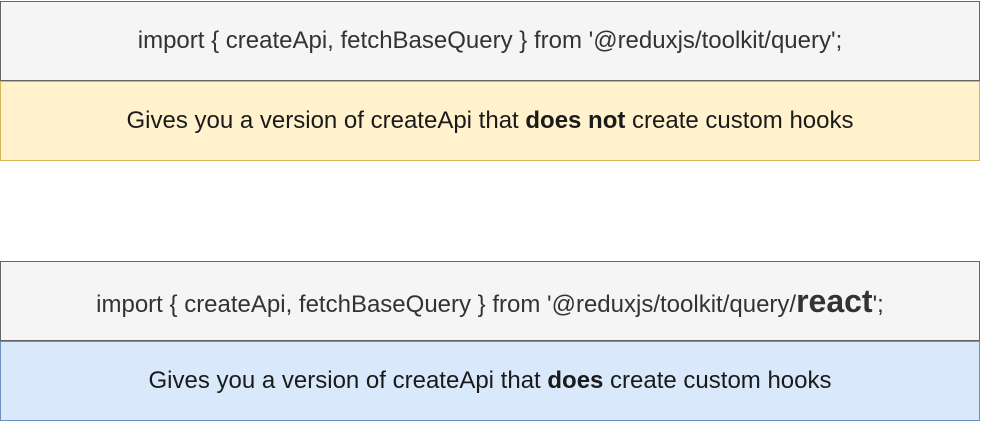 This screenshot has height=422, width=982. I want to click on non-react-description-prefix: Gives you a version of createApi that, so click(326, 120).